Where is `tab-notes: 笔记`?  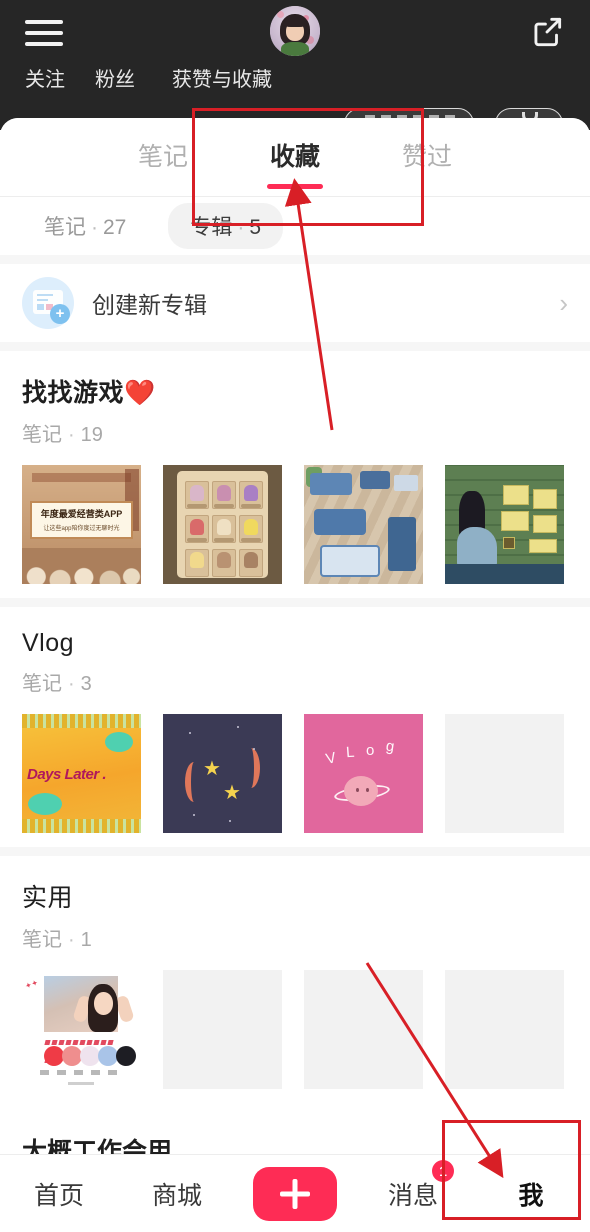 tab-notes: 笔记 is located at coordinates (163, 157).